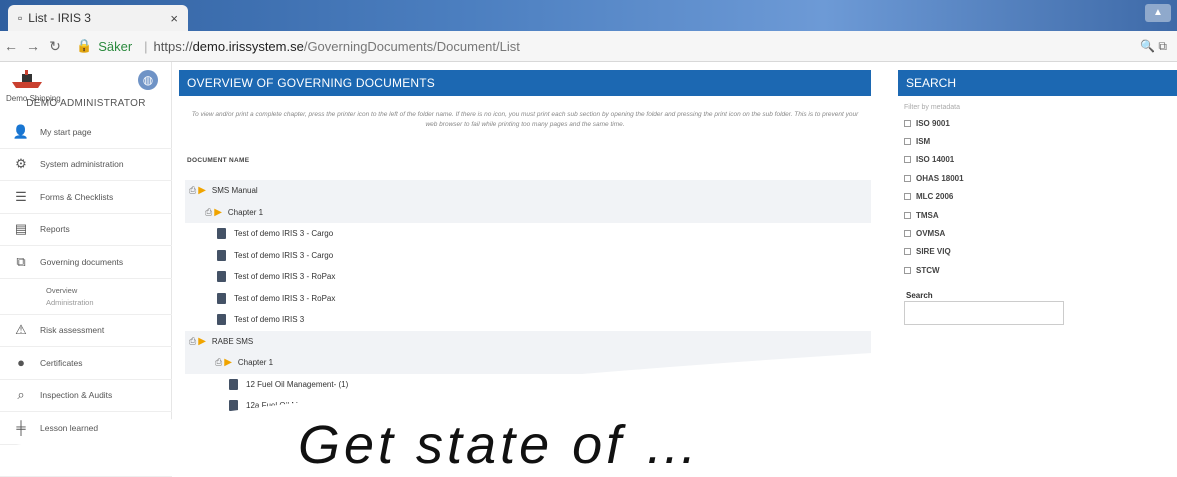  Describe the element at coordinates (525, 83) in the screenshot. I see `page-title: OVERVIEW OF GOVERNING DOCUMENTS` at that location.